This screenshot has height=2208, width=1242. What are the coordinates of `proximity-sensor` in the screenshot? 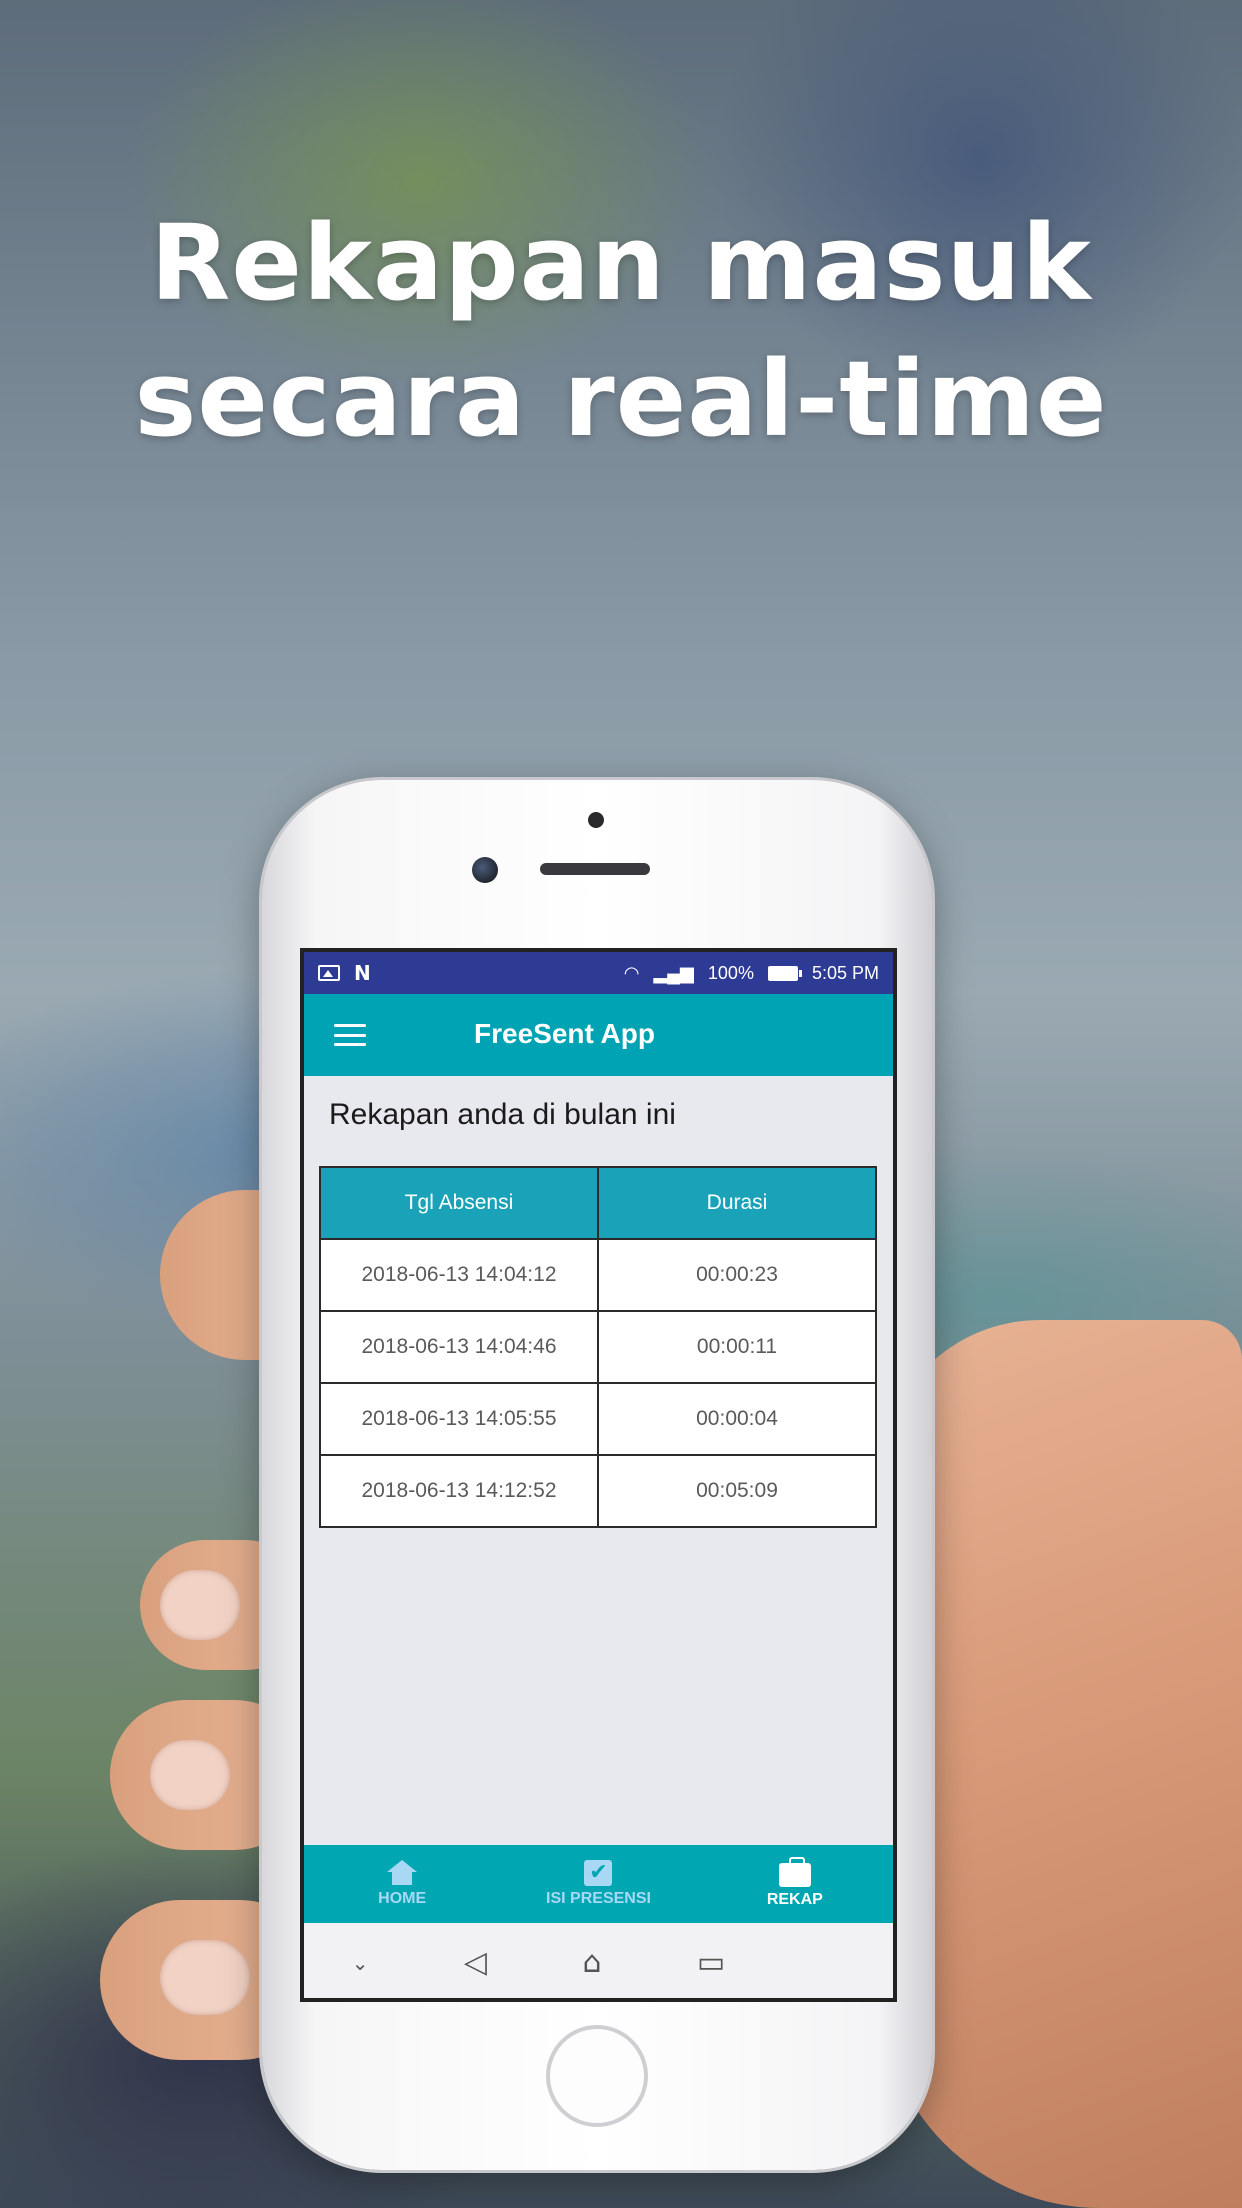 It's located at (596, 820).